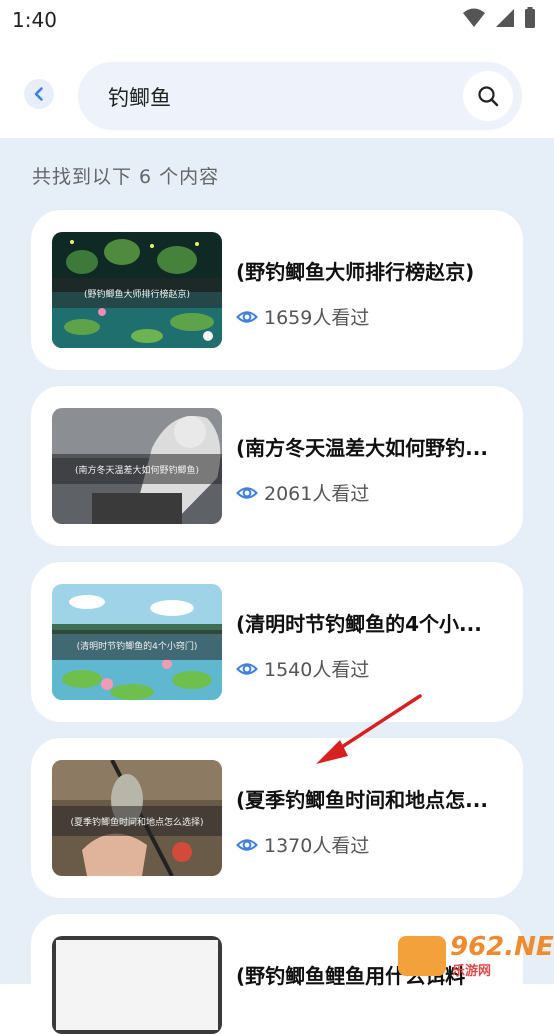 Image resolution: width=554 pixels, height=1034 pixels. I want to click on status-icons, so click(499, 20).